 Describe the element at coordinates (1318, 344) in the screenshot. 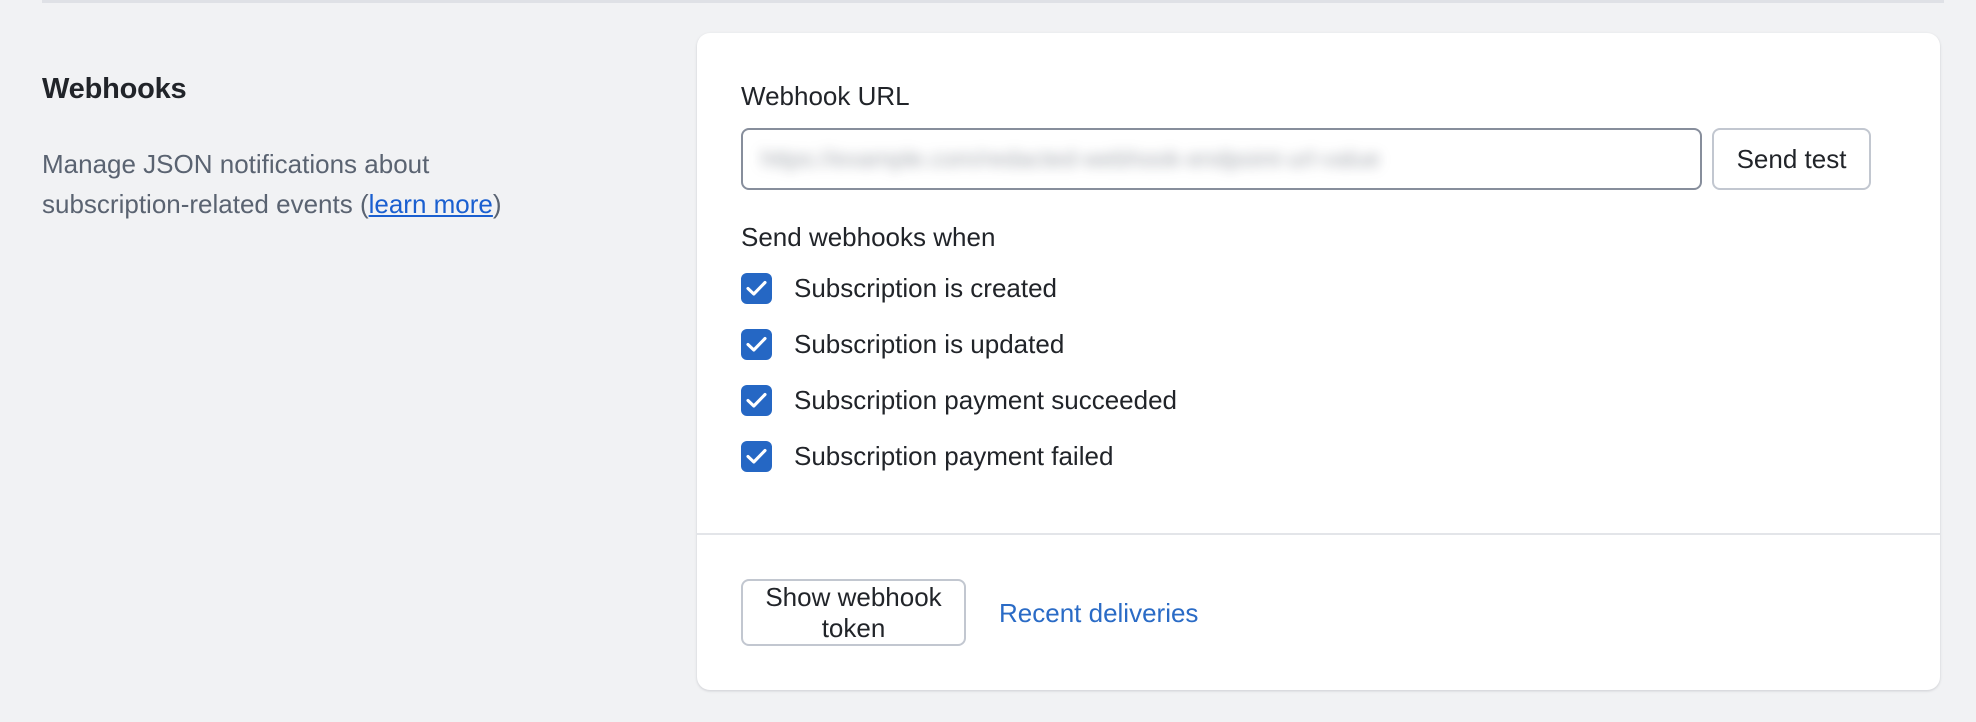

I see `list-item: Subscription is updated` at that location.